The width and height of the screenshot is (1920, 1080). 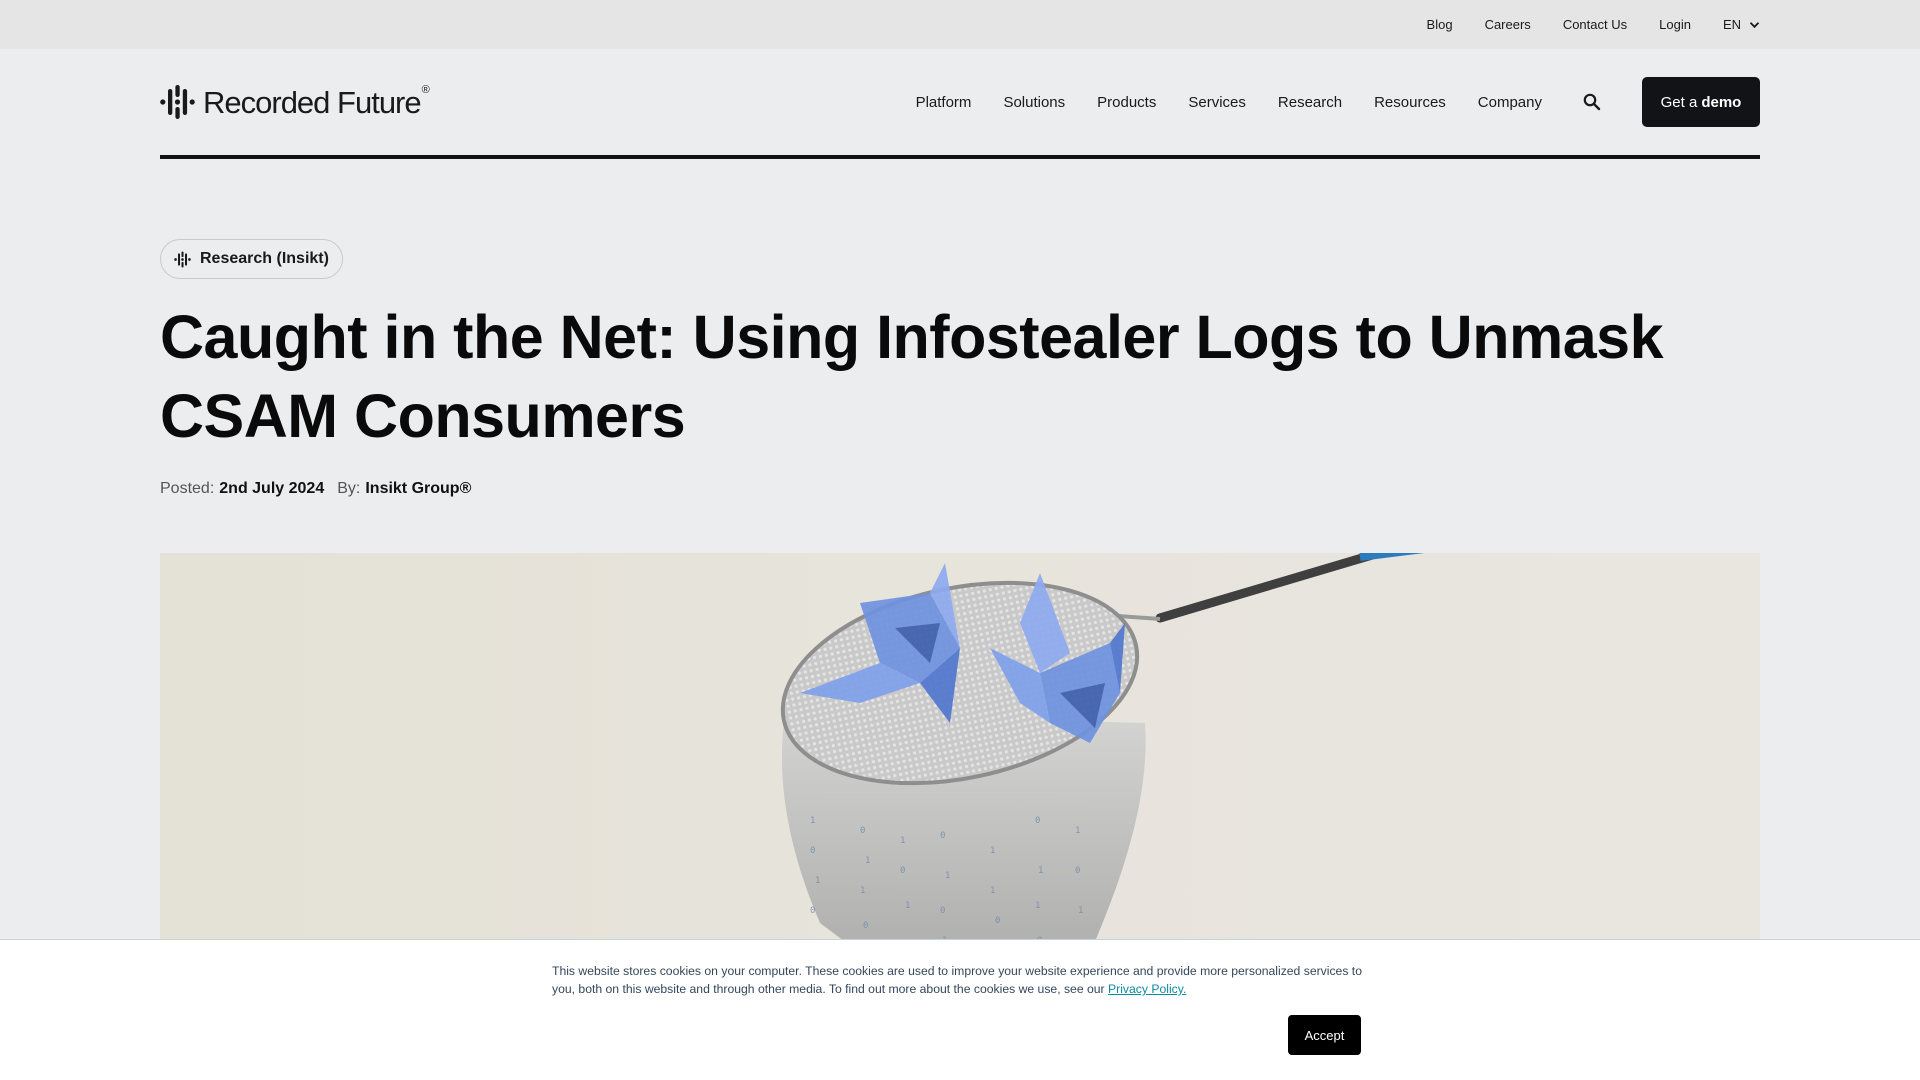 I want to click on utility-links: Blog Careers Contact Us Login EN, so click(x=1577, y=24).